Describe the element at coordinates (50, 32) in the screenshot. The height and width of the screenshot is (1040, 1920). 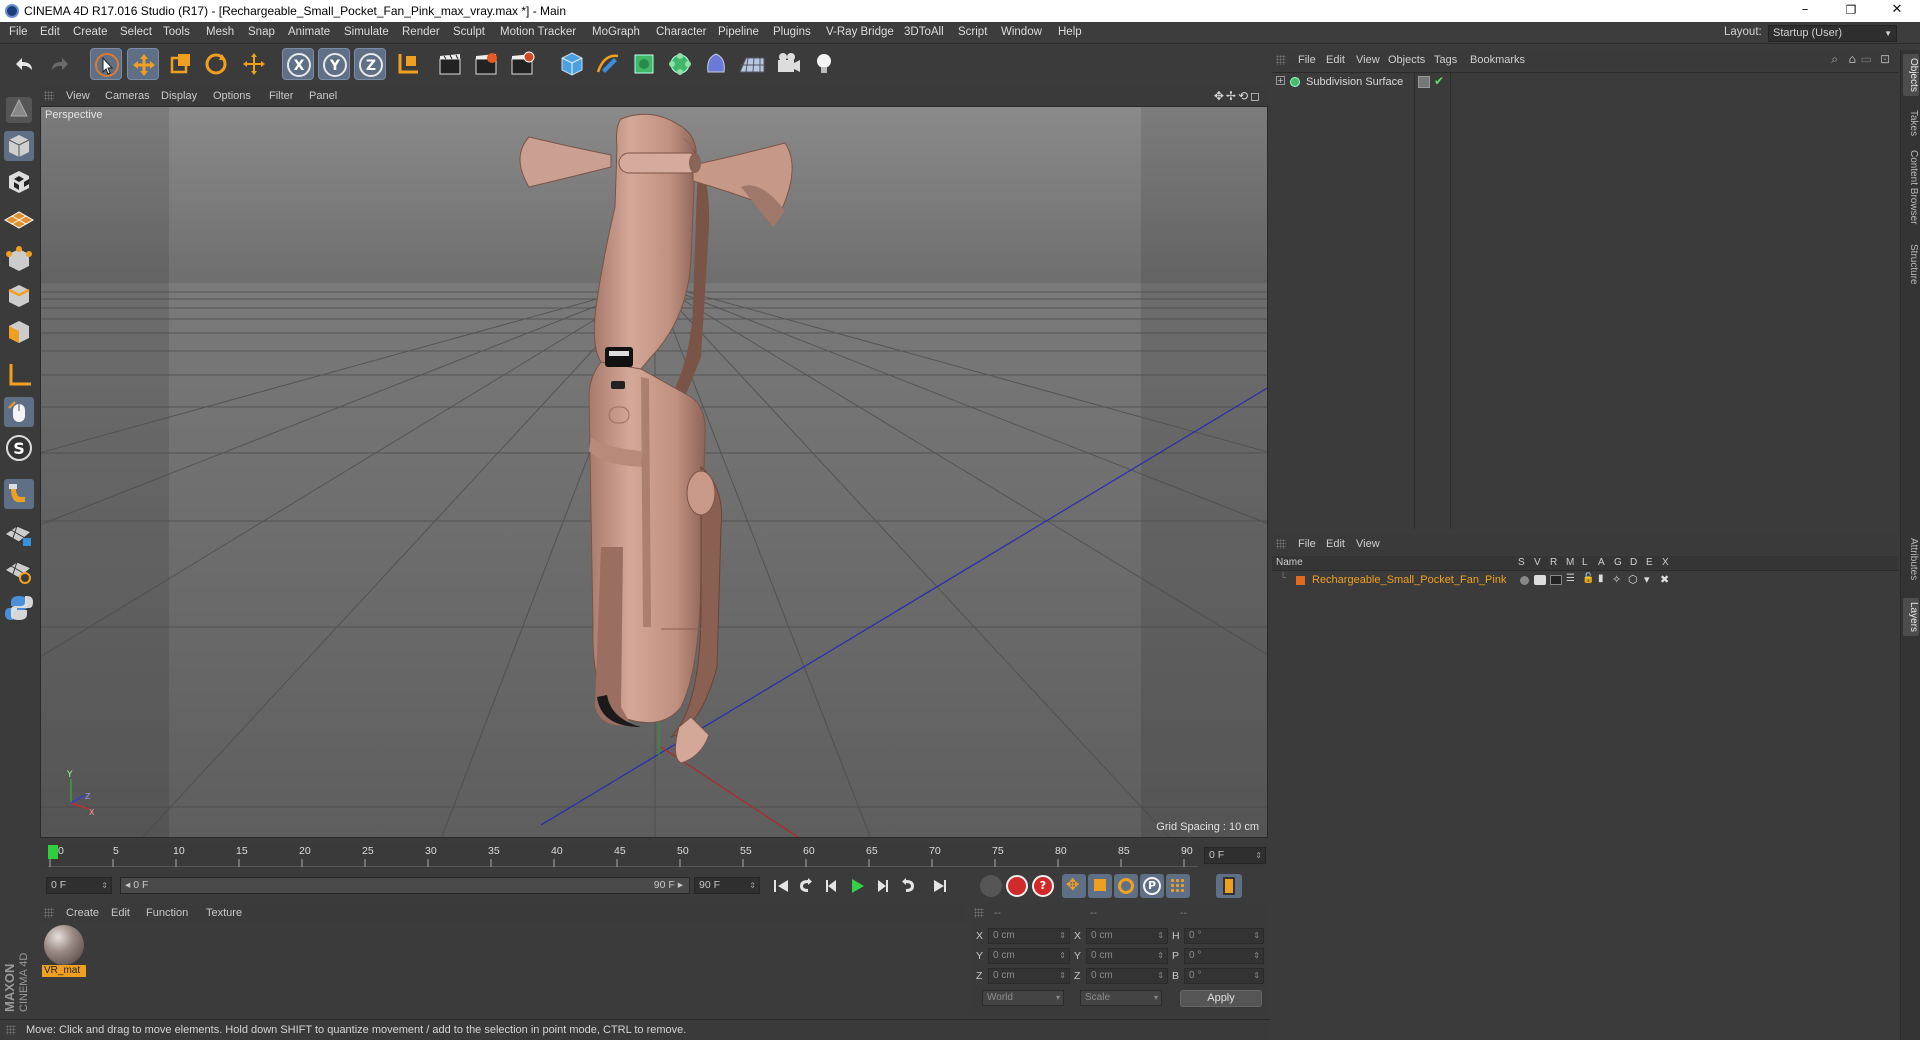
I see `menu-edit: Edit` at that location.